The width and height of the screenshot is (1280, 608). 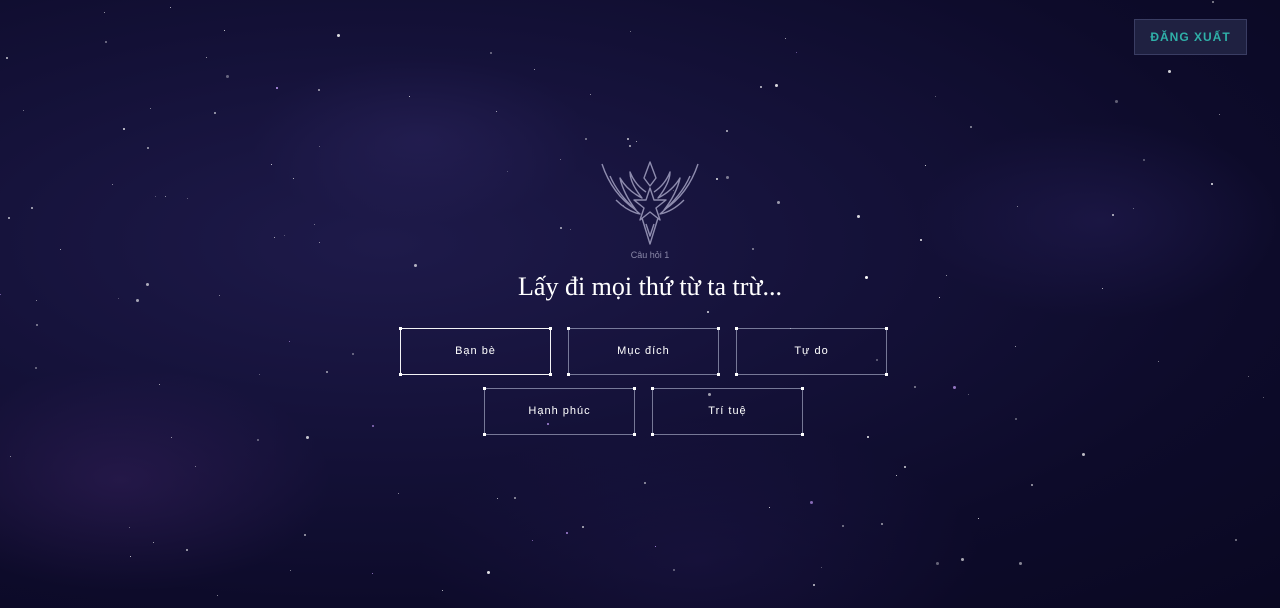 I want to click on answer-option-hanh-phuc: Hạnh phúc, so click(x=559, y=411).